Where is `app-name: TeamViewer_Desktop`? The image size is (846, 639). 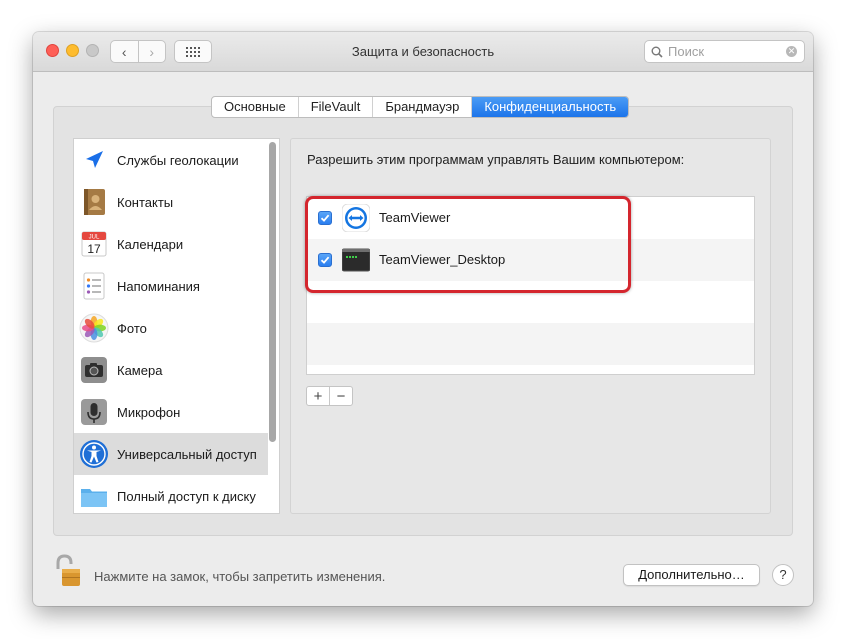 app-name: TeamViewer_Desktop is located at coordinates (442, 259).